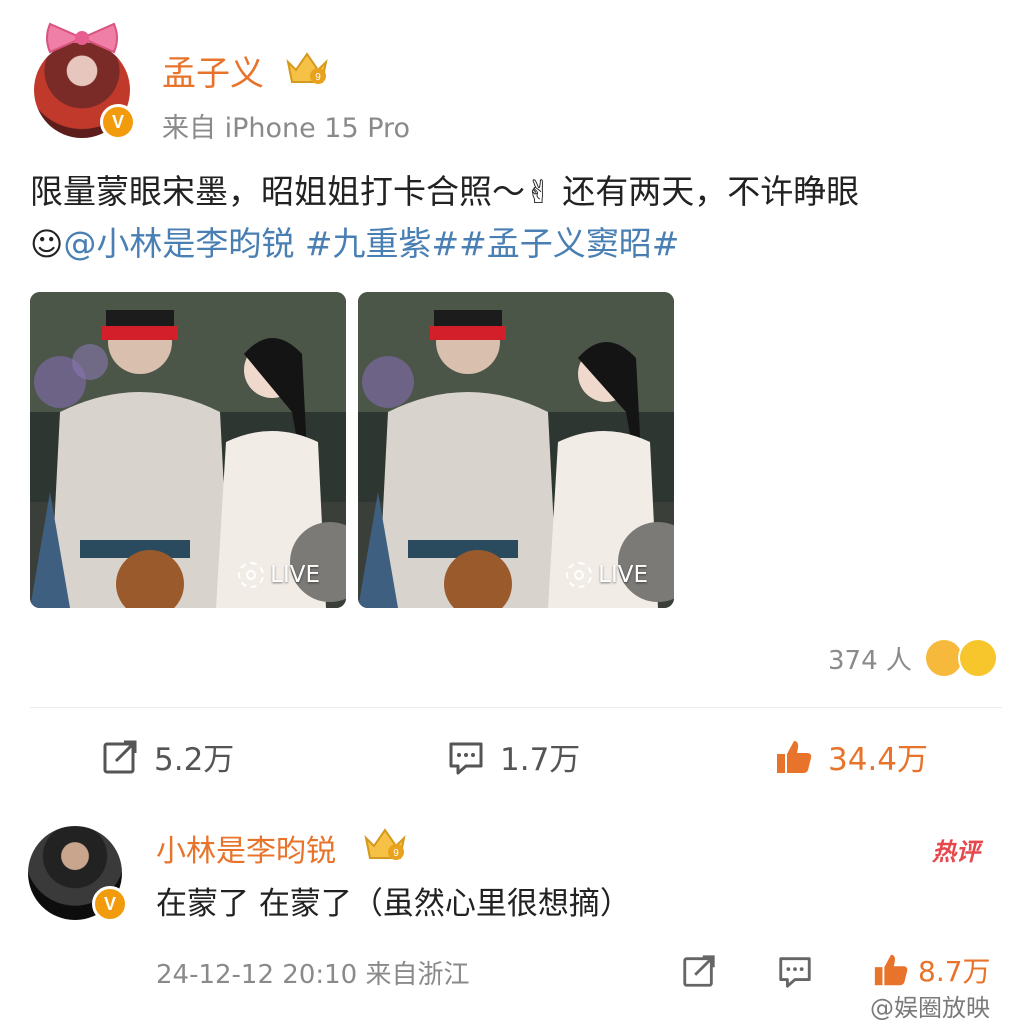 This screenshot has height=1024, width=1031. Describe the element at coordinates (286, 128) in the screenshot. I see `post-source: 来自 iPhone 15 Pro` at that location.